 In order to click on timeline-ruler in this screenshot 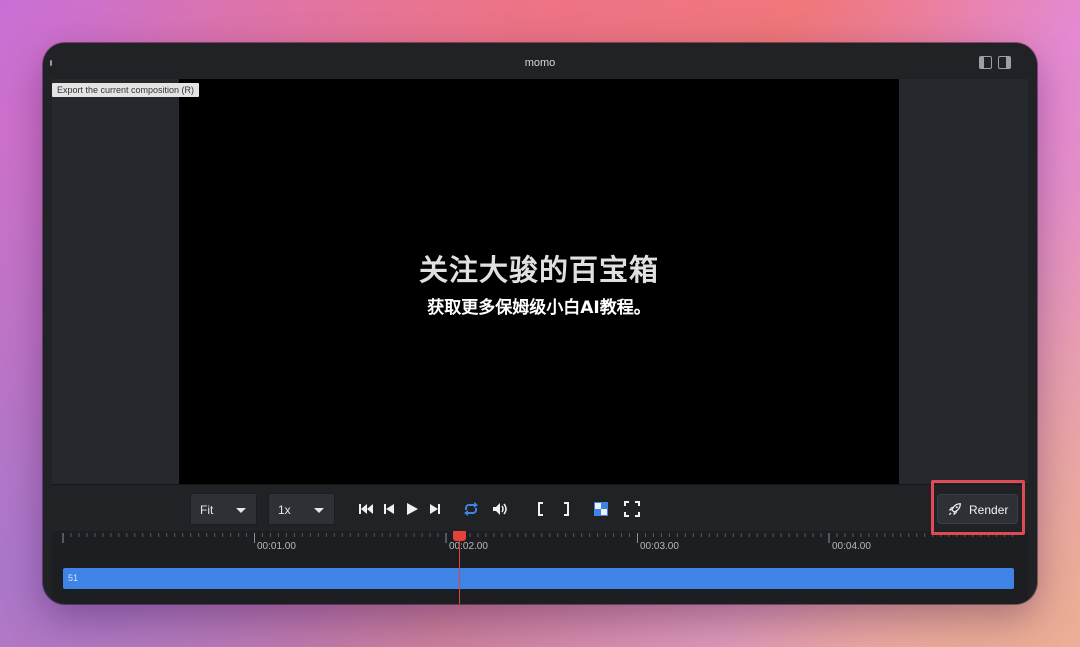, I will do `click(540, 541)`.